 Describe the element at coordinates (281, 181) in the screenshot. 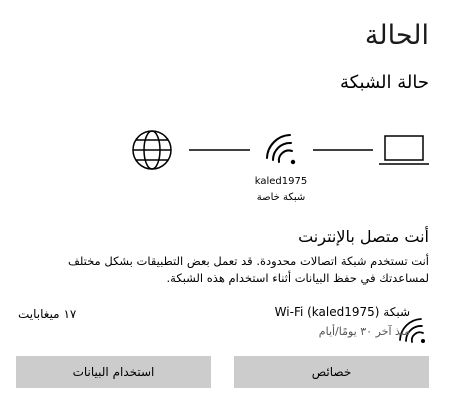

I see `connection-name-label: kaled1975` at that location.